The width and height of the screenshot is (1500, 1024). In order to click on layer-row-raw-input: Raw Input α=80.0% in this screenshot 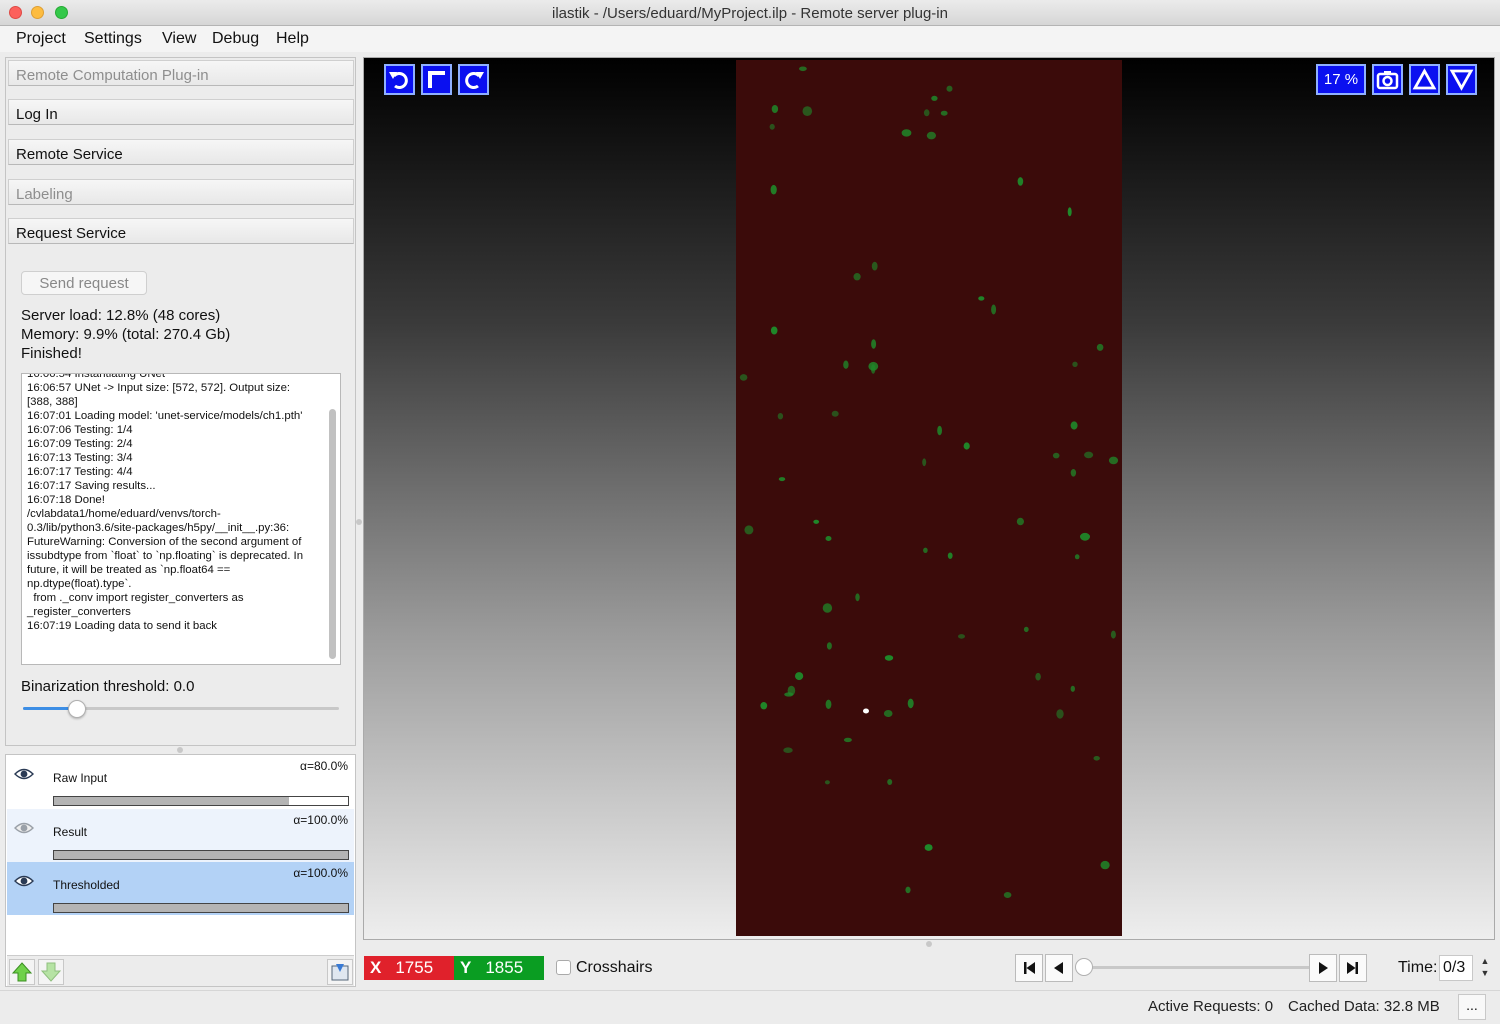, I will do `click(180, 781)`.